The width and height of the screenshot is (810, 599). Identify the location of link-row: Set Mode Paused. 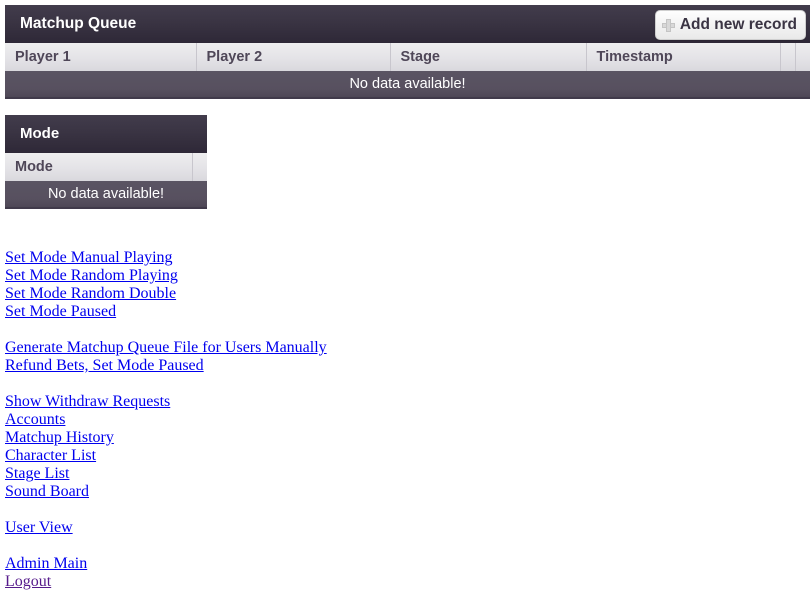
(407, 312).